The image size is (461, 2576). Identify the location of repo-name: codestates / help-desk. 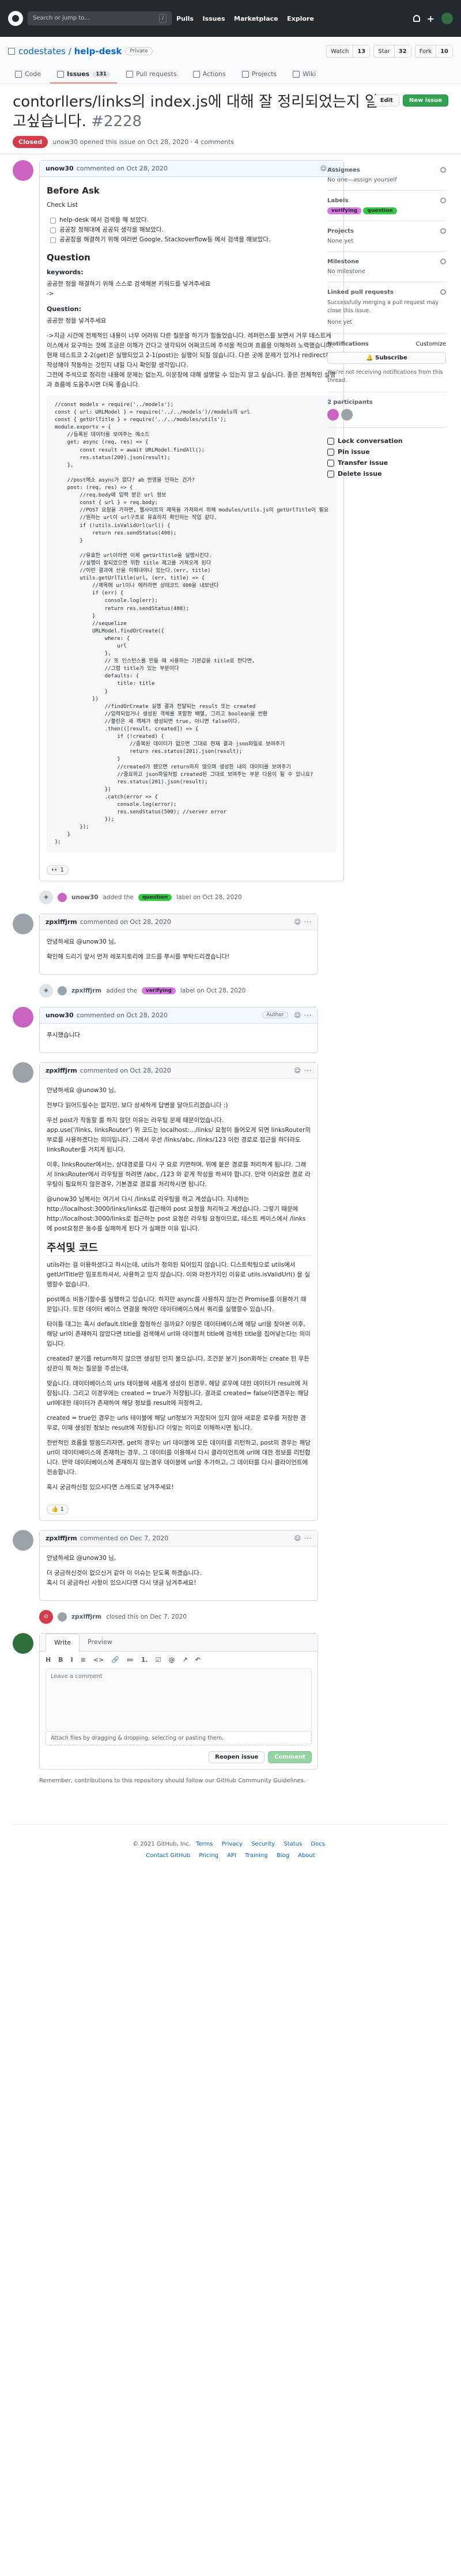
(70, 51).